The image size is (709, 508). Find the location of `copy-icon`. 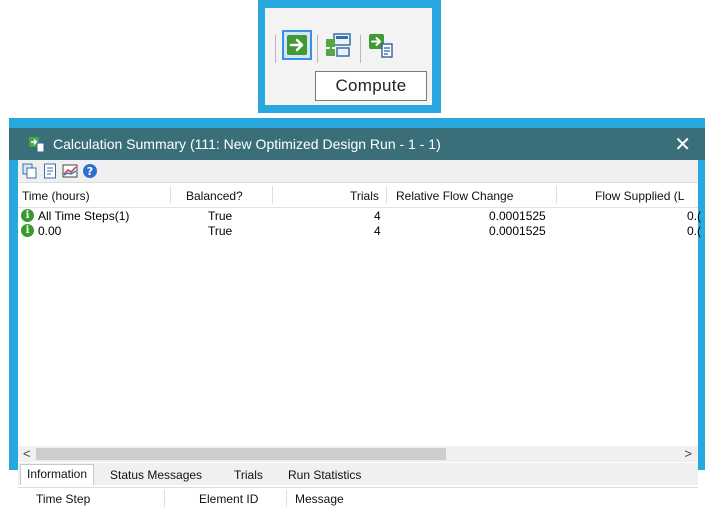

copy-icon is located at coordinates (30, 171).